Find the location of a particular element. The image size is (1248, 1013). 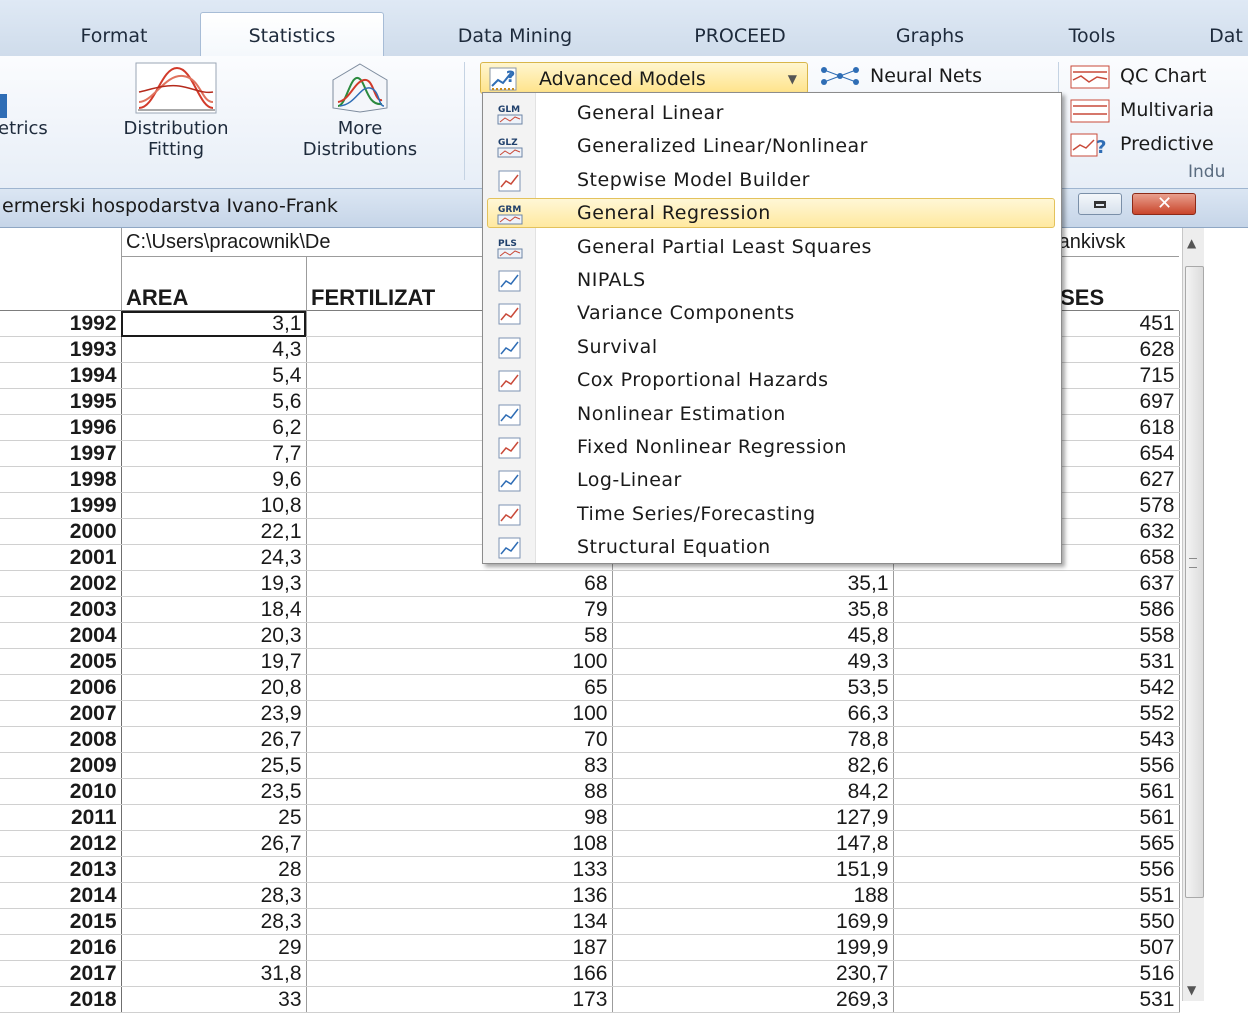

ises-cell: 561 is located at coordinates (1036, 817).